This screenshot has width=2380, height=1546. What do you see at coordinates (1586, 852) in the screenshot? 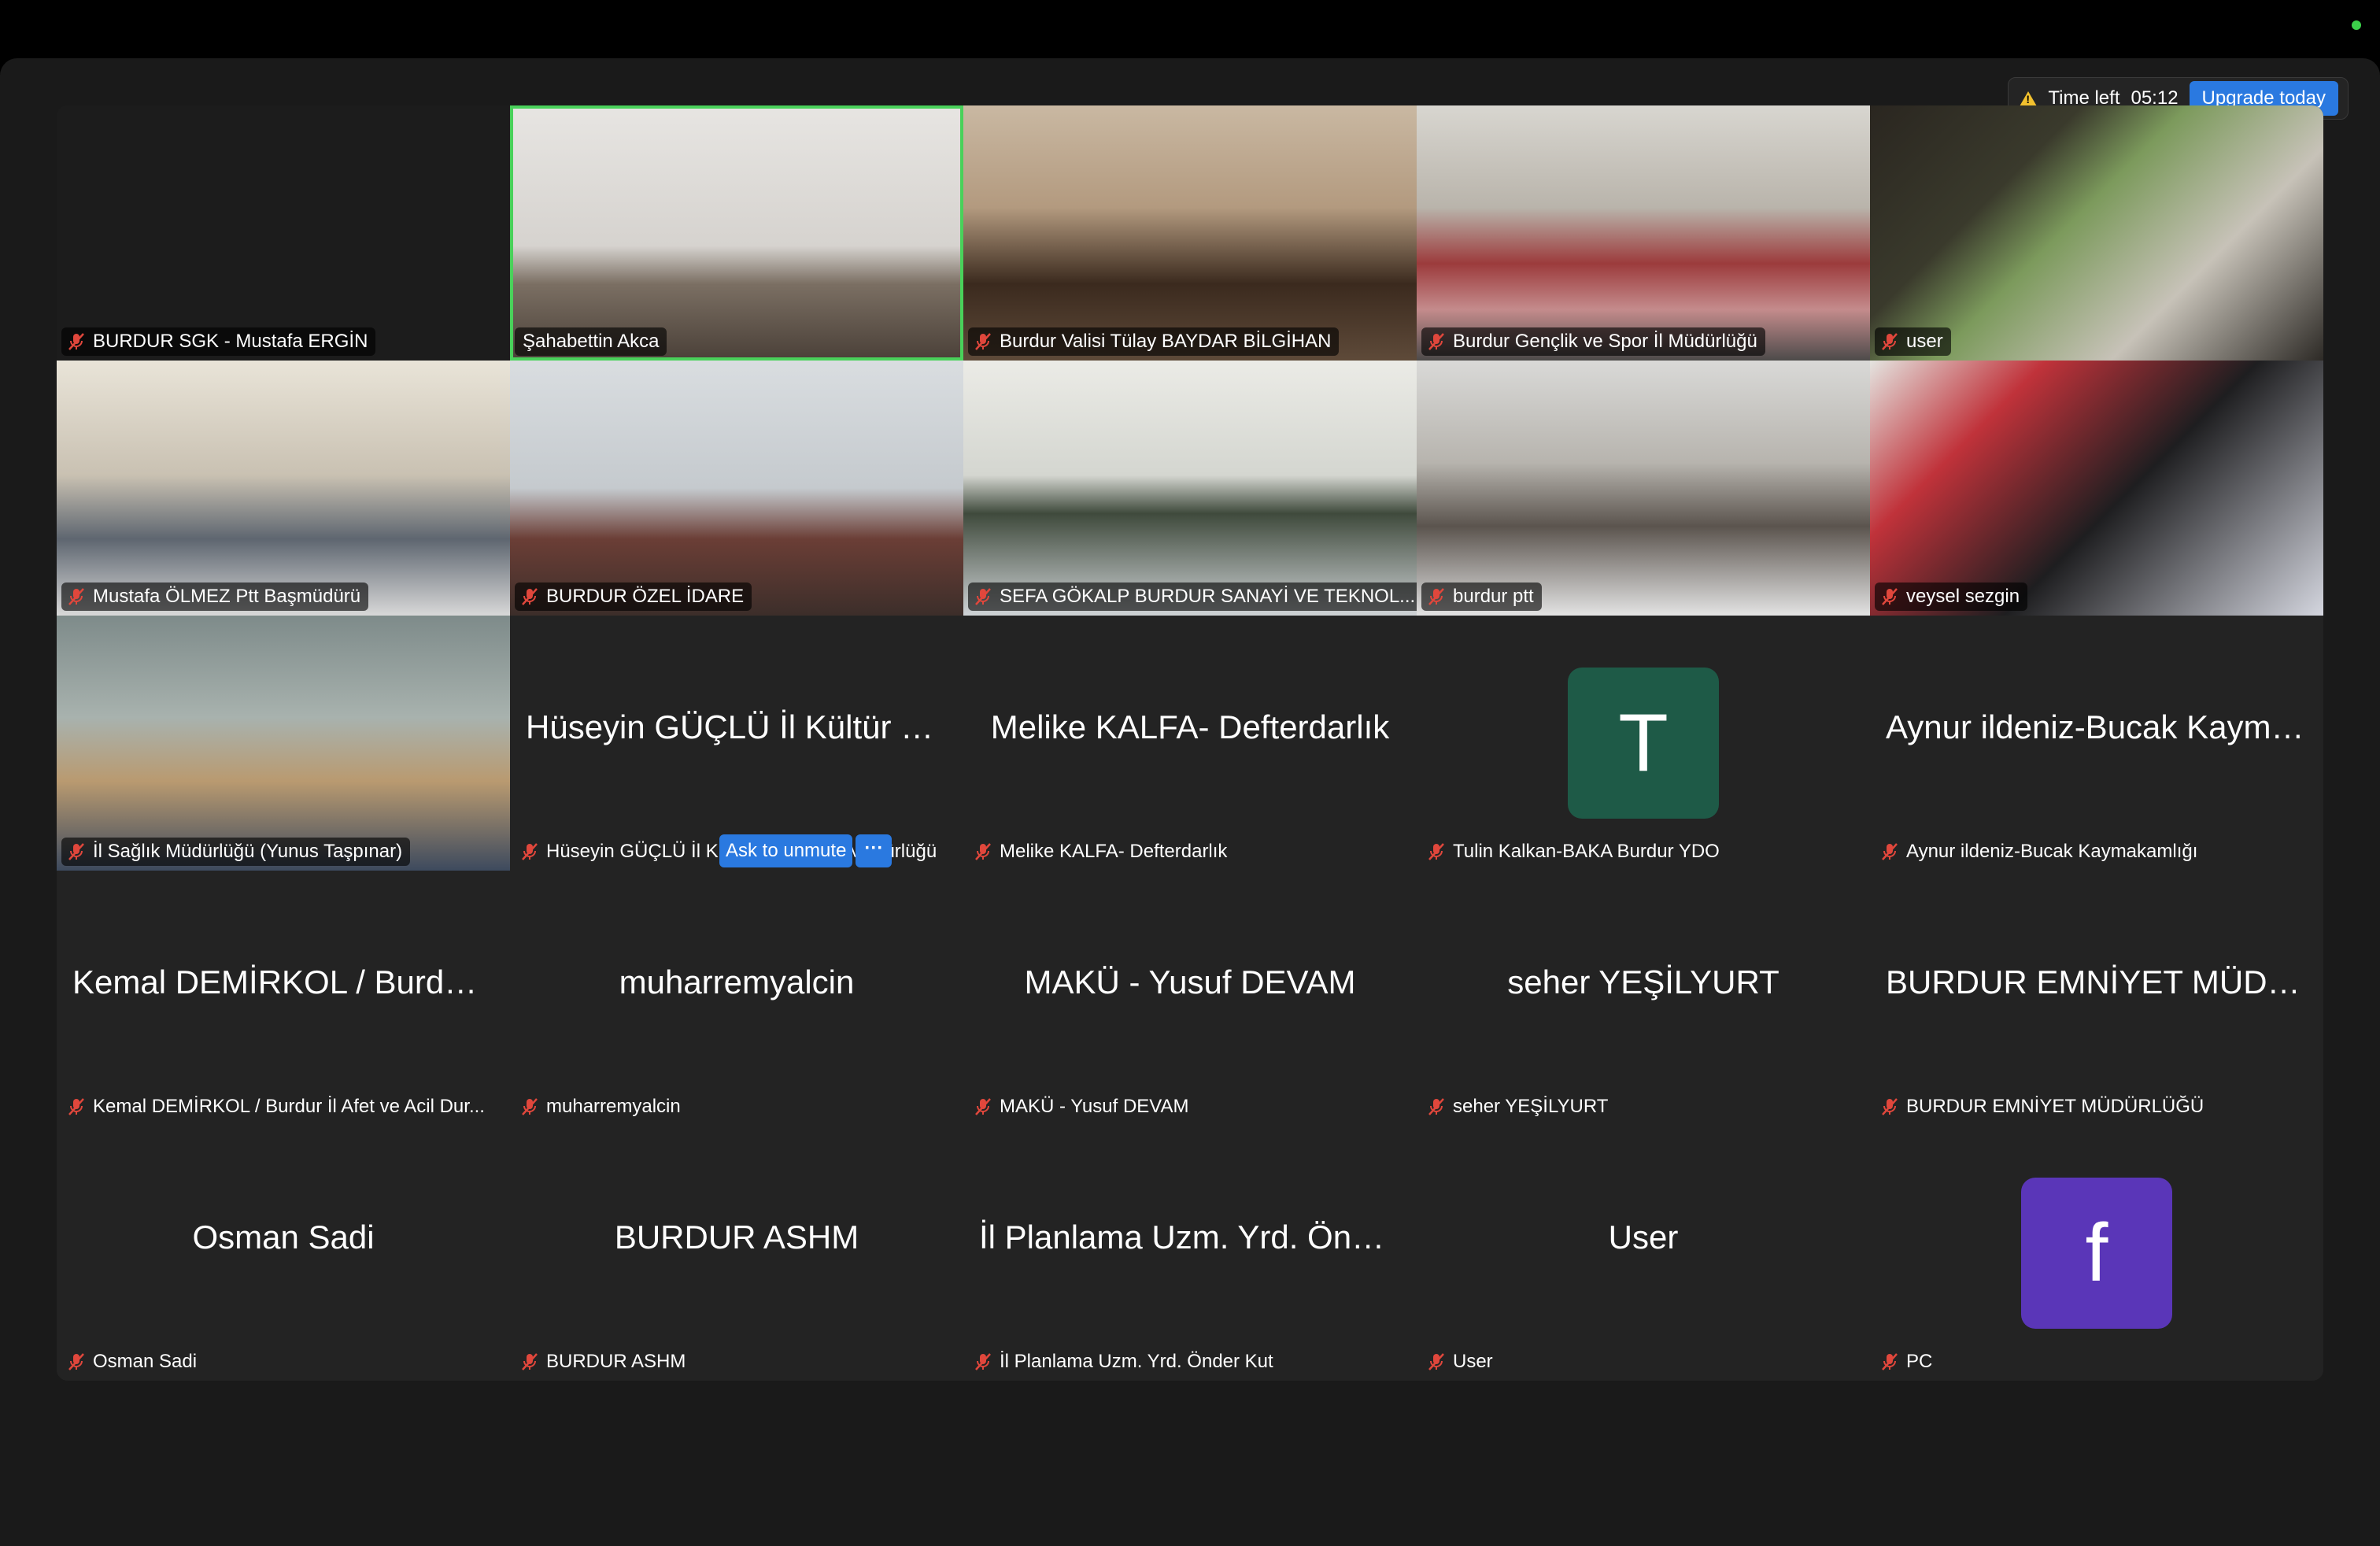
I see `participant-name: Tulin Kalkan-BAKA Burdur YDO` at bounding box center [1586, 852].